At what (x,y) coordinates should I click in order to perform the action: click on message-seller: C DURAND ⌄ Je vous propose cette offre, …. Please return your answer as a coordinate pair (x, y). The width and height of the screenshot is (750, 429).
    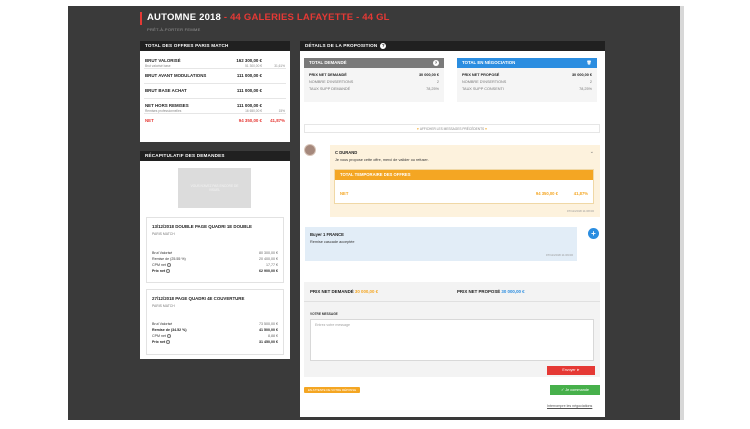
    Looking at the image, I should click on (465, 181).